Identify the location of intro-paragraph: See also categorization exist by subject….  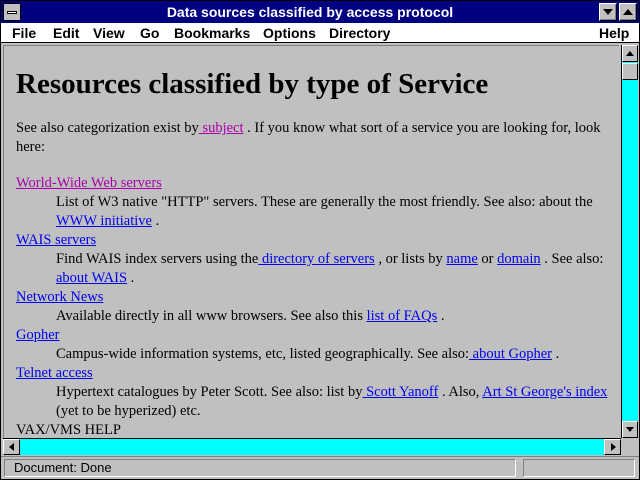
(316, 138).